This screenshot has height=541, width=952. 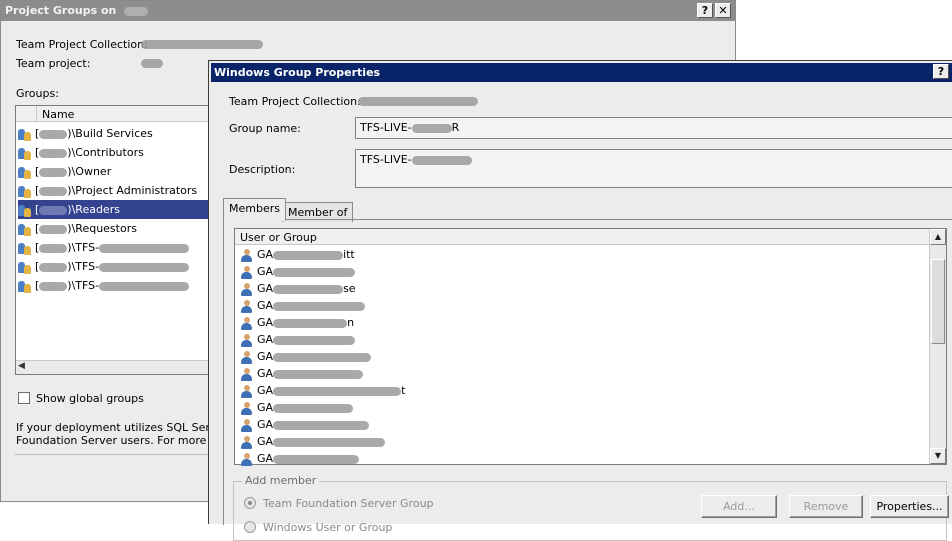 I want to click on groups-horizontal-scrollbar: ◀, so click(x=115, y=367).